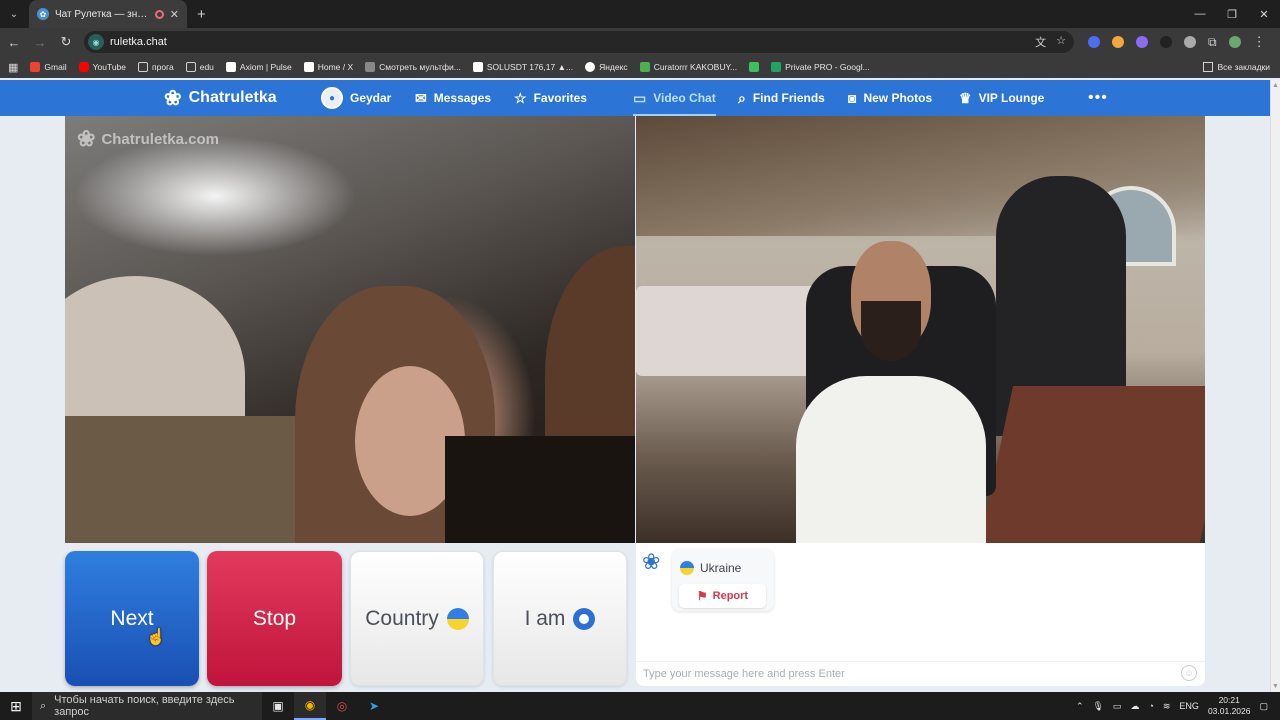 This screenshot has height=720, width=1280. What do you see at coordinates (1134, 706) in the screenshot?
I see `network-icon: ☁` at bounding box center [1134, 706].